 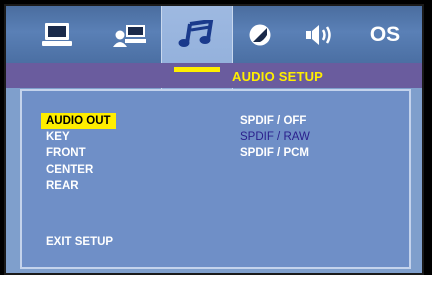 I want to click on tab-language, so click(x=129, y=34).